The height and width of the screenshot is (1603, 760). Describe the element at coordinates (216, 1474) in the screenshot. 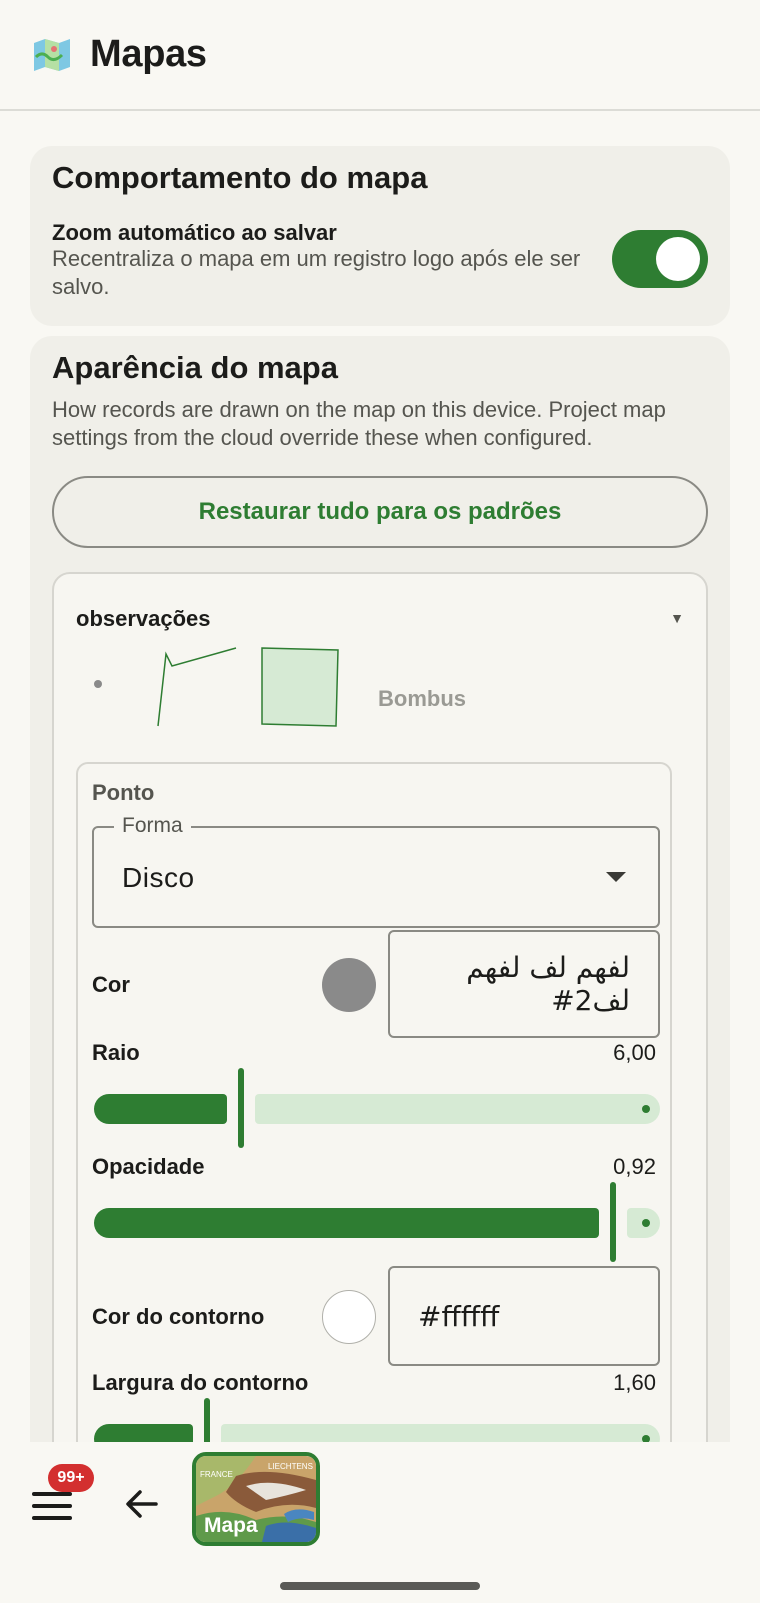

I see `map-country-label: FRANCE` at that location.